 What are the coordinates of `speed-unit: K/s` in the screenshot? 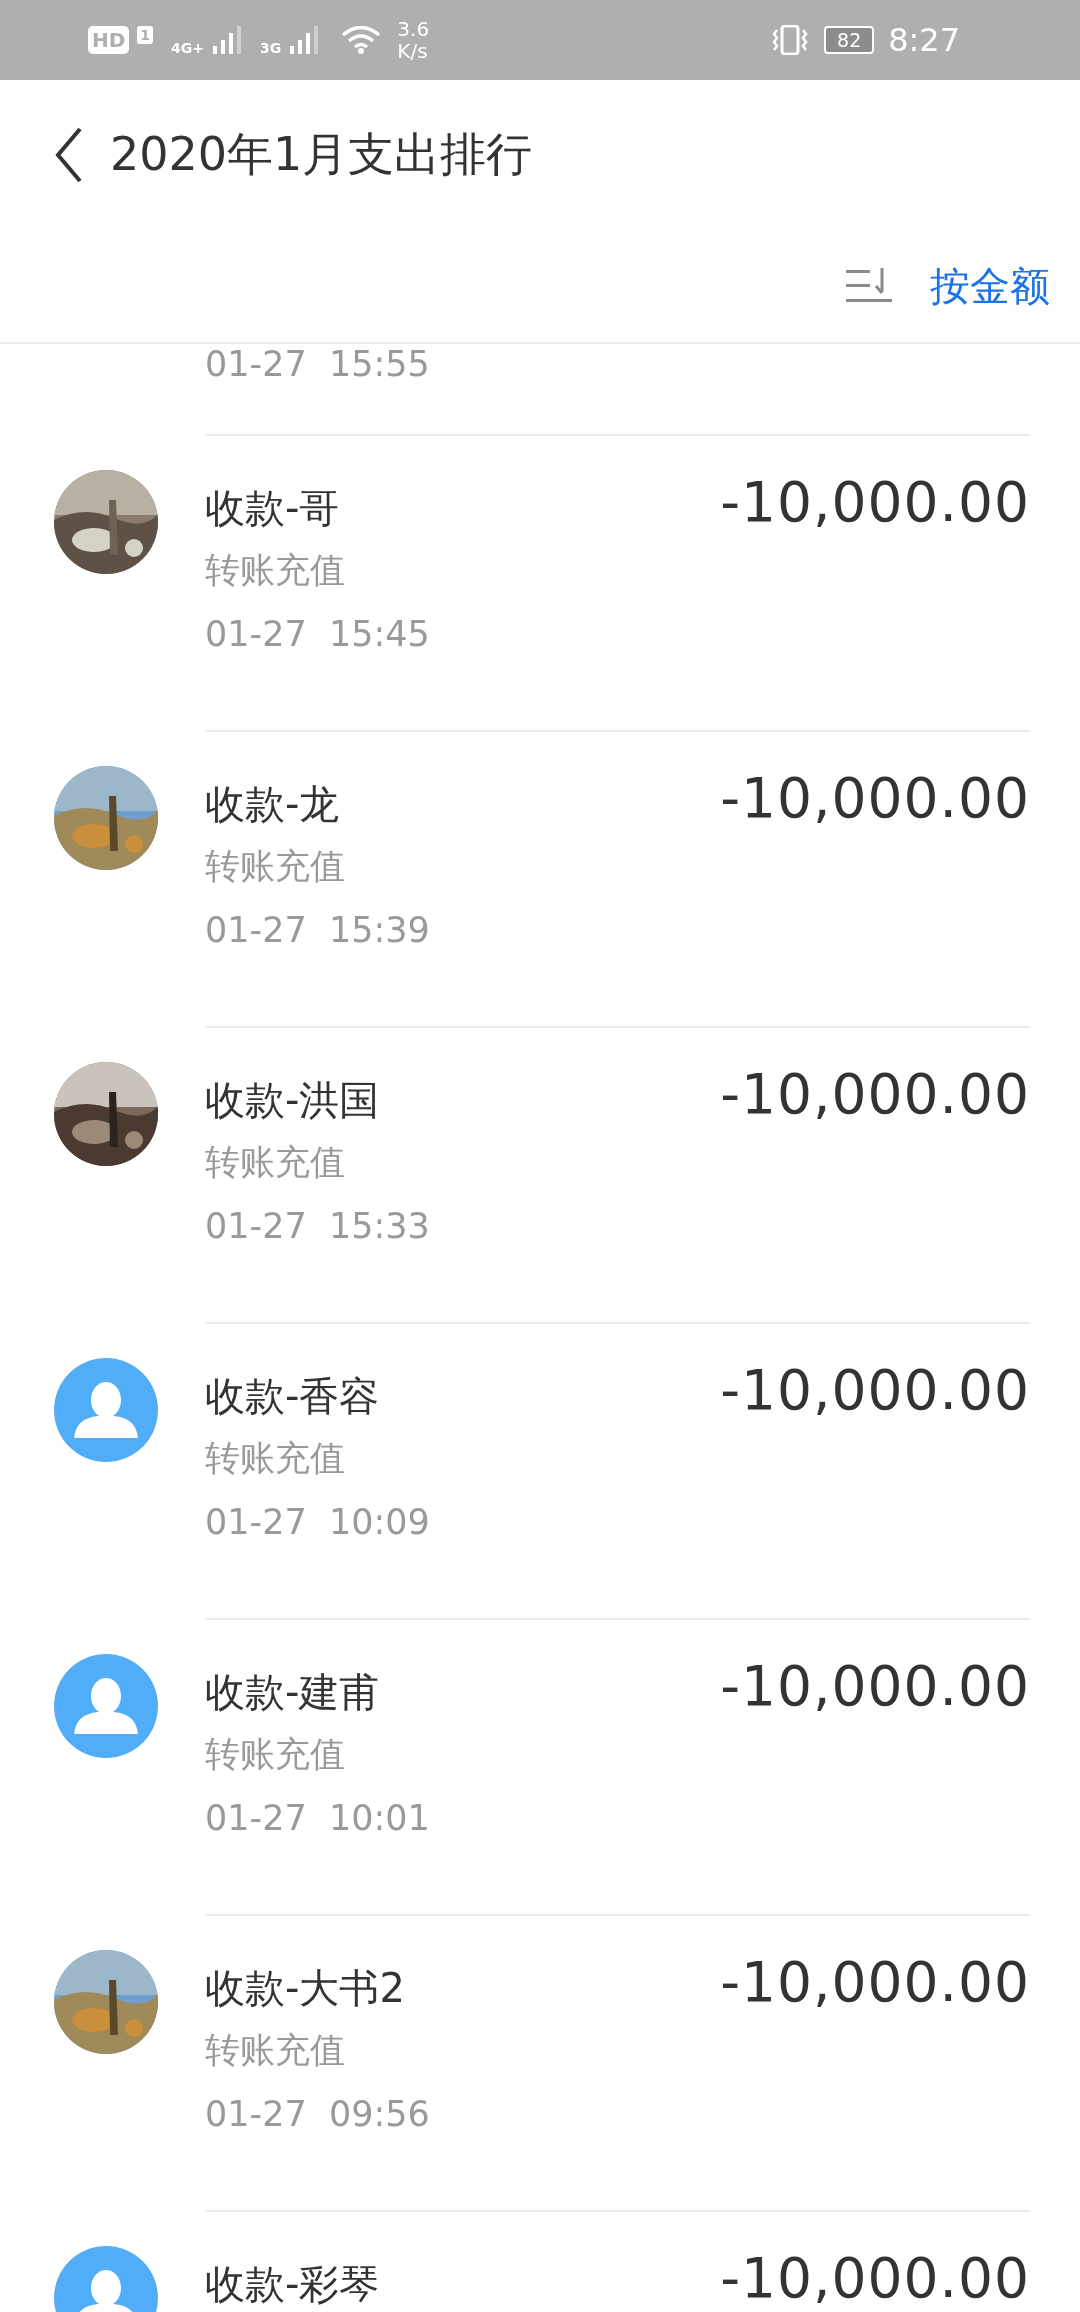 It's located at (413, 51).